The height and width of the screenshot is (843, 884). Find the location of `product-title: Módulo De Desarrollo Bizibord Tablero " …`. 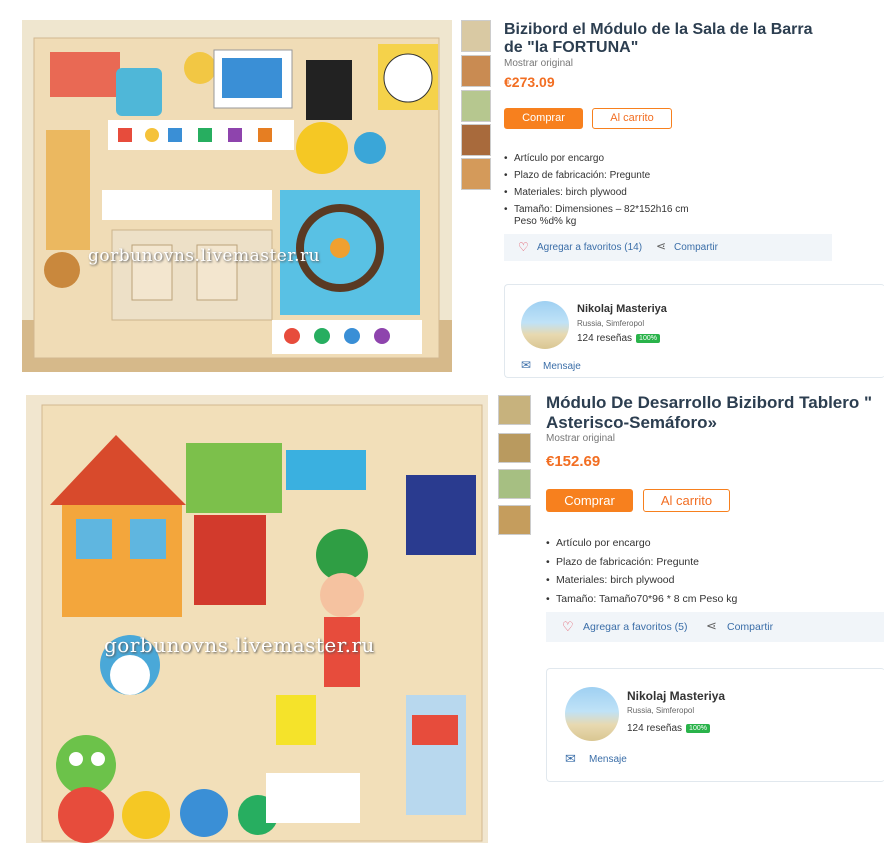

product-title: Módulo De Desarrollo Bizibord Tablero " … is located at coordinates (709, 412).